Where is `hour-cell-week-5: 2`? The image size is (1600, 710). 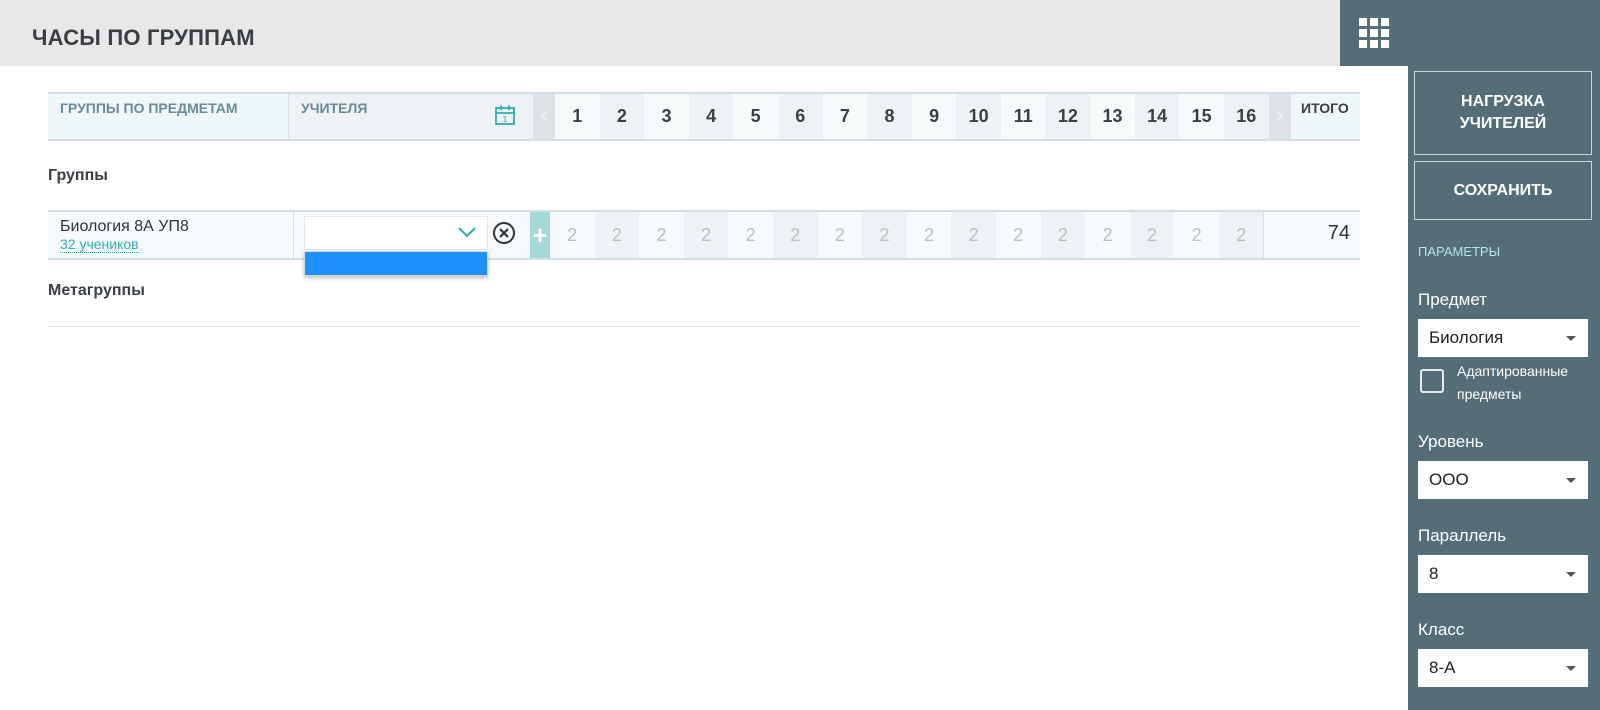 hour-cell-week-5: 2 is located at coordinates (750, 235).